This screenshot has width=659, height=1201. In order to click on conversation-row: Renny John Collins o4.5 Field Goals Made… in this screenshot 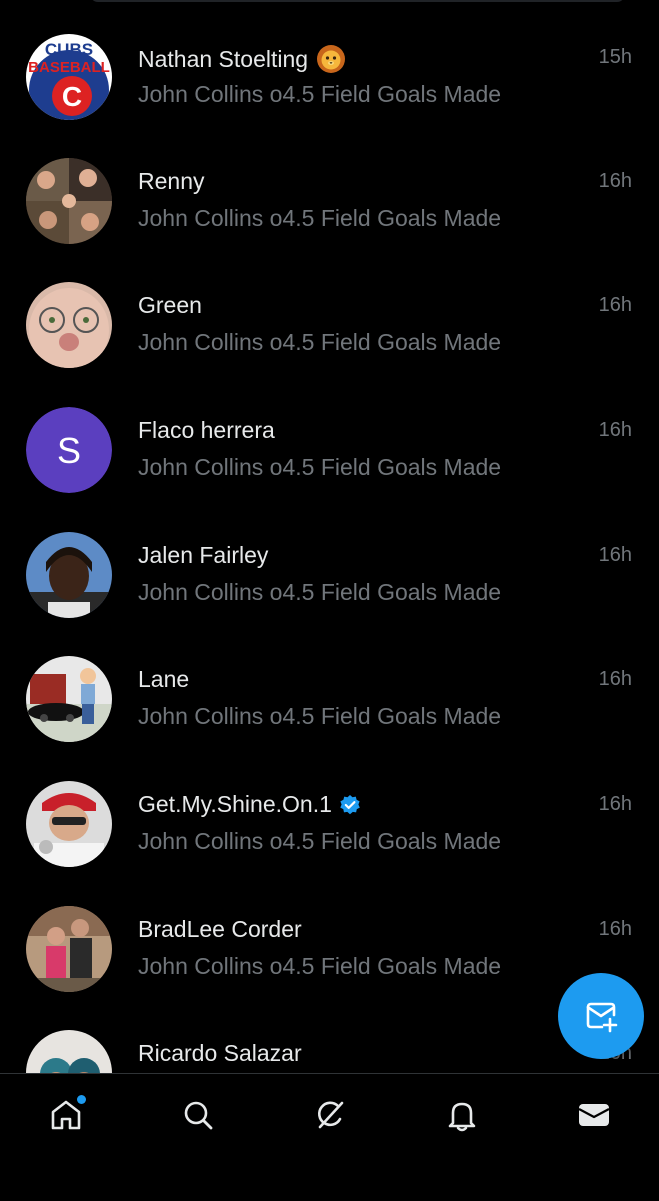, I will do `click(329, 186)`.